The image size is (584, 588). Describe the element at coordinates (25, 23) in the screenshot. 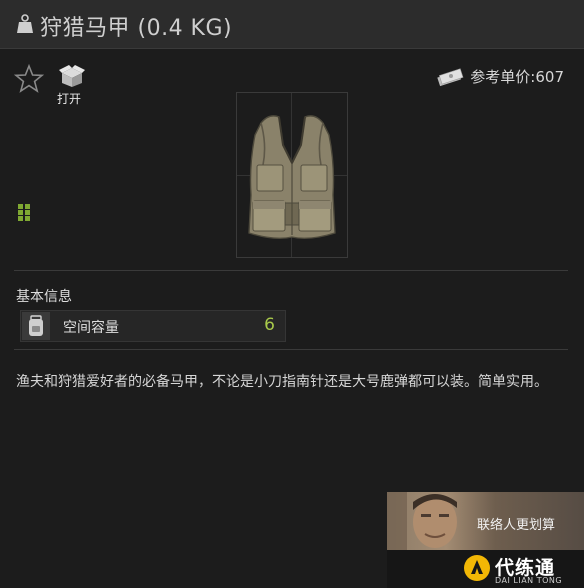

I see `weight-icon` at that location.